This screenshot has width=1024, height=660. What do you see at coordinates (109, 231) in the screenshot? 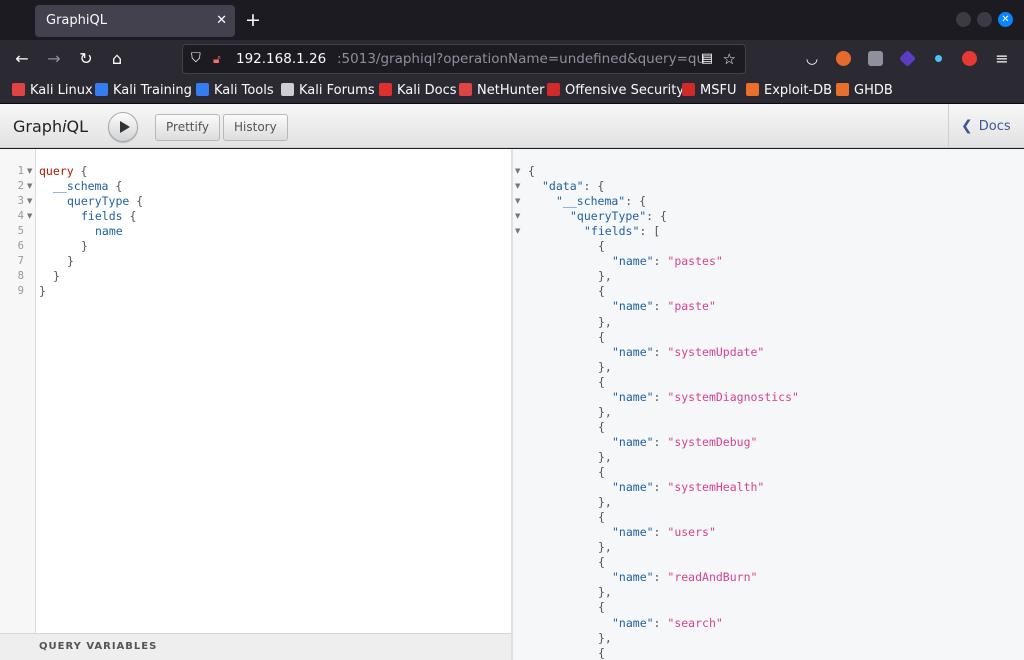
I see `code-line: name` at bounding box center [109, 231].